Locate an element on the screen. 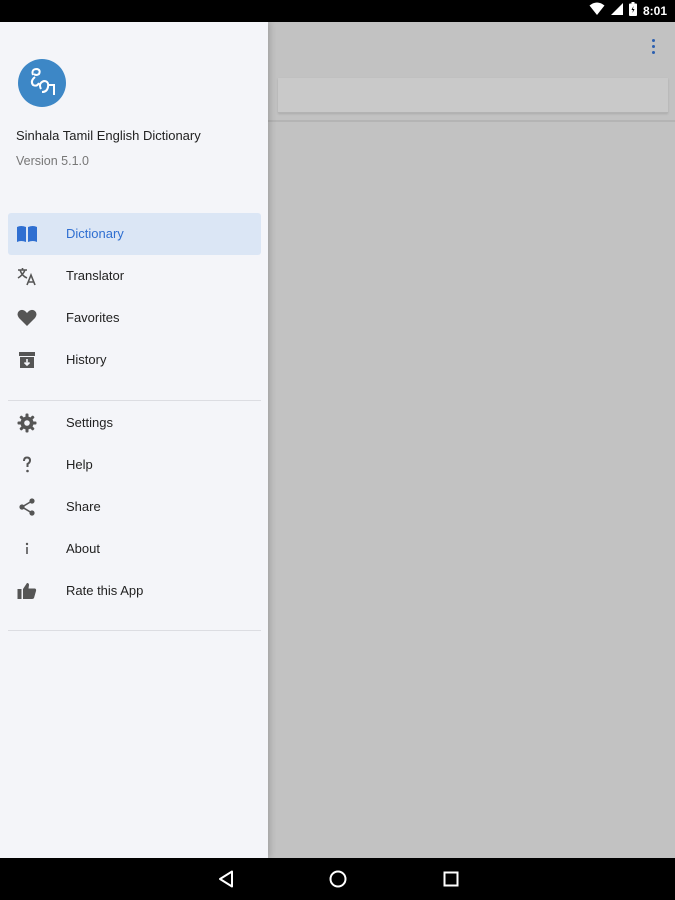 The width and height of the screenshot is (675, 900). status-icons: 8:01 is located at coordinates (628, 11).